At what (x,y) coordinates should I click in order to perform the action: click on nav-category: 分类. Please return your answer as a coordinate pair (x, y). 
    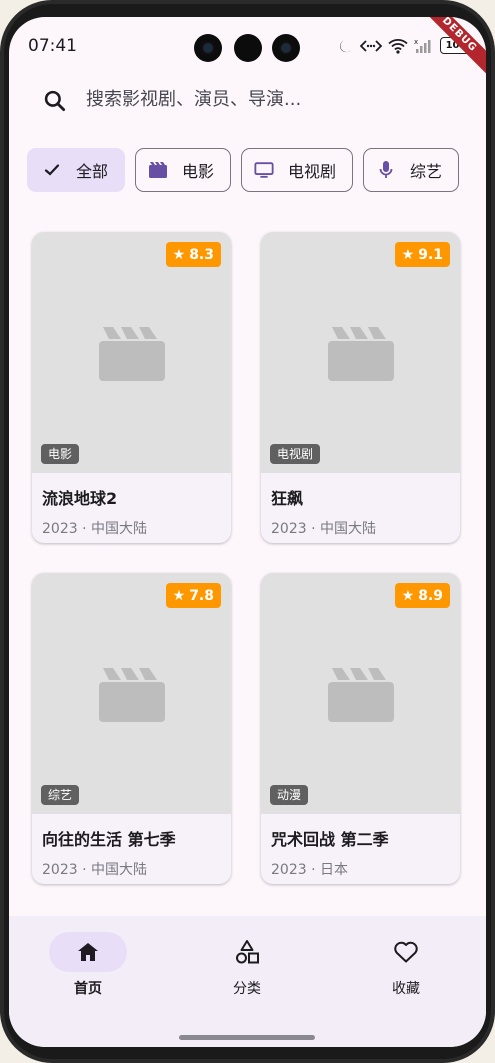
    Looking at the image, I should click on (247, 965).